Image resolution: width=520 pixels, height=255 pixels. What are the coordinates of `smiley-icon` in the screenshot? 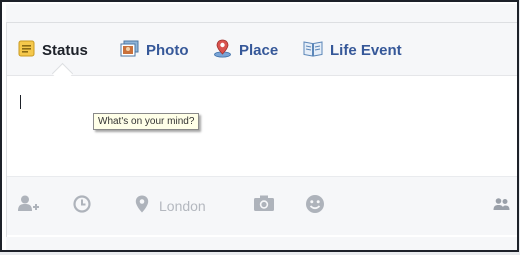 It's located at (315, 206).